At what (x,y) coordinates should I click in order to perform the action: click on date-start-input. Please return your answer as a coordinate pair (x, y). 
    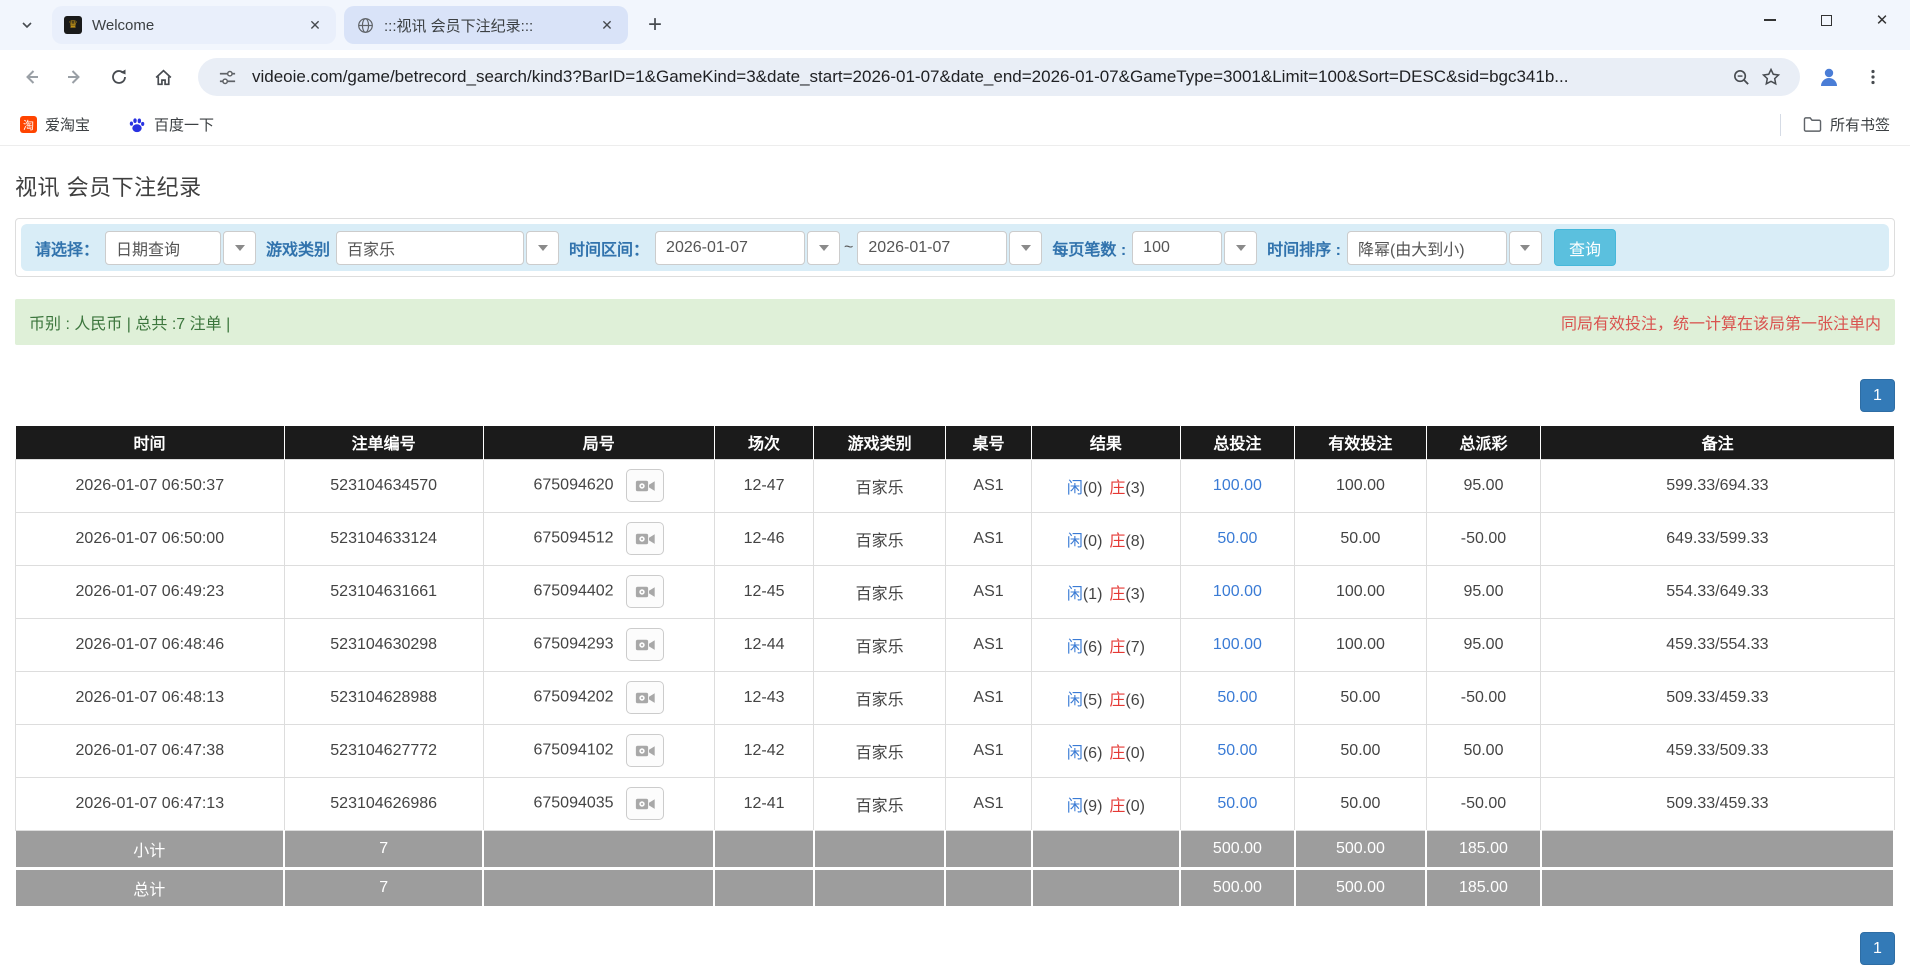
    Looking at the image, I should click on (730, 247).